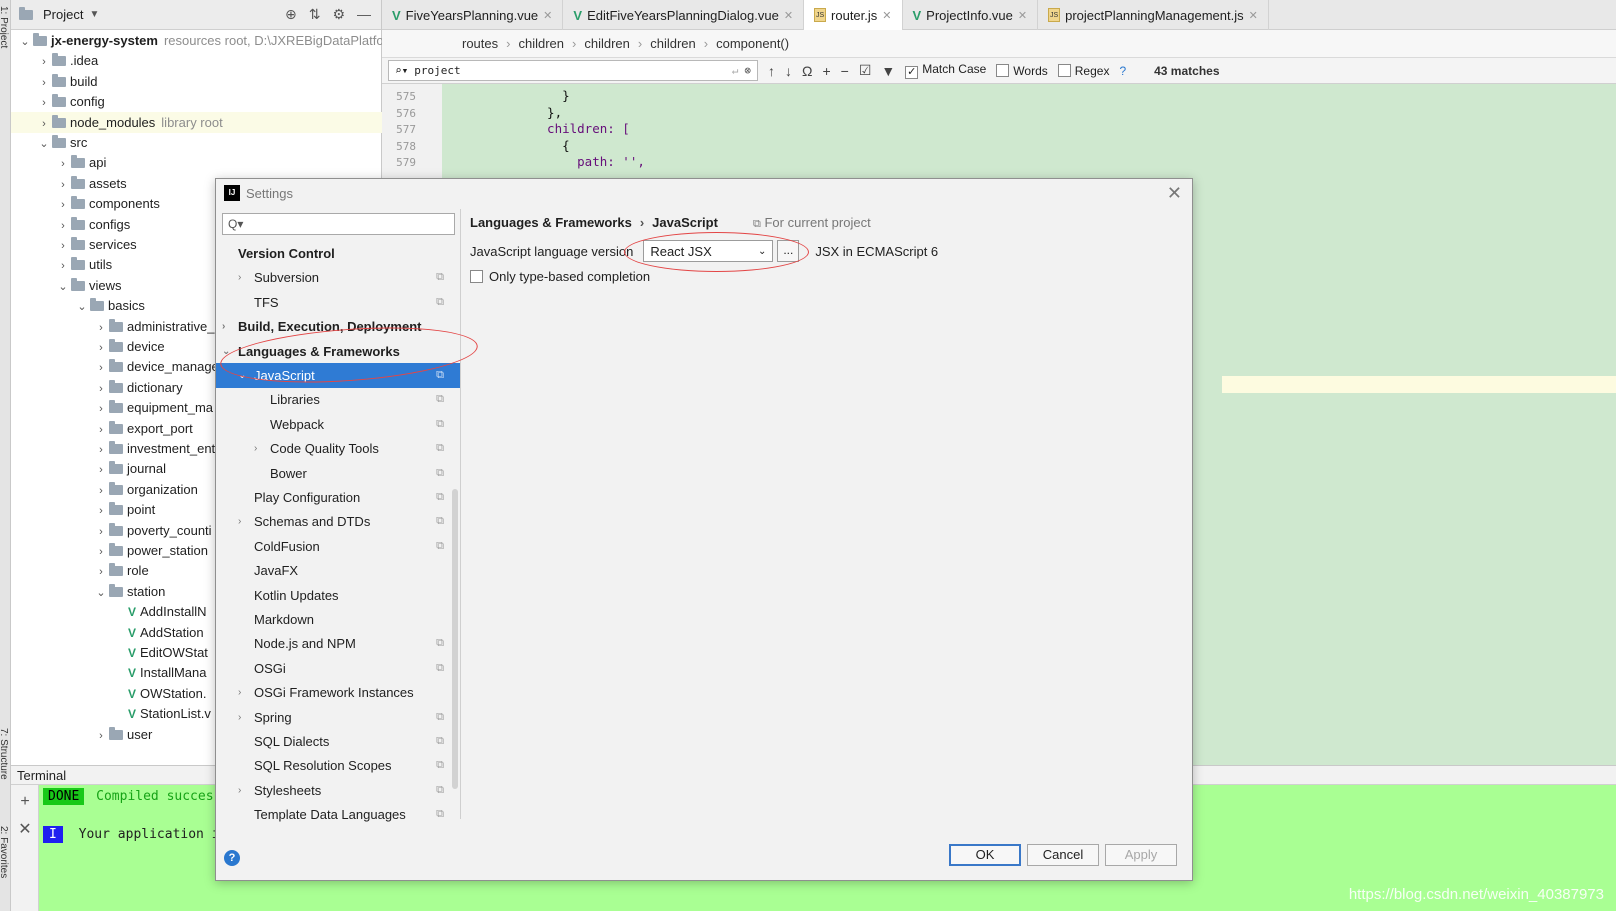  What do you see at coordinates (476, 276) in the screenshot?
I see `type-based-checkbox` at bounding box center [476, 276].